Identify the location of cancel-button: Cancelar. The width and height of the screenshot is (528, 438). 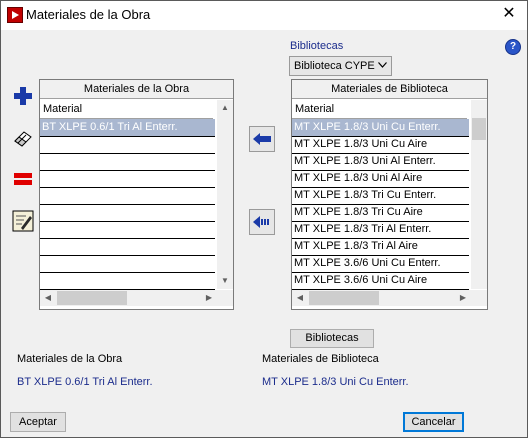
(433, 422).